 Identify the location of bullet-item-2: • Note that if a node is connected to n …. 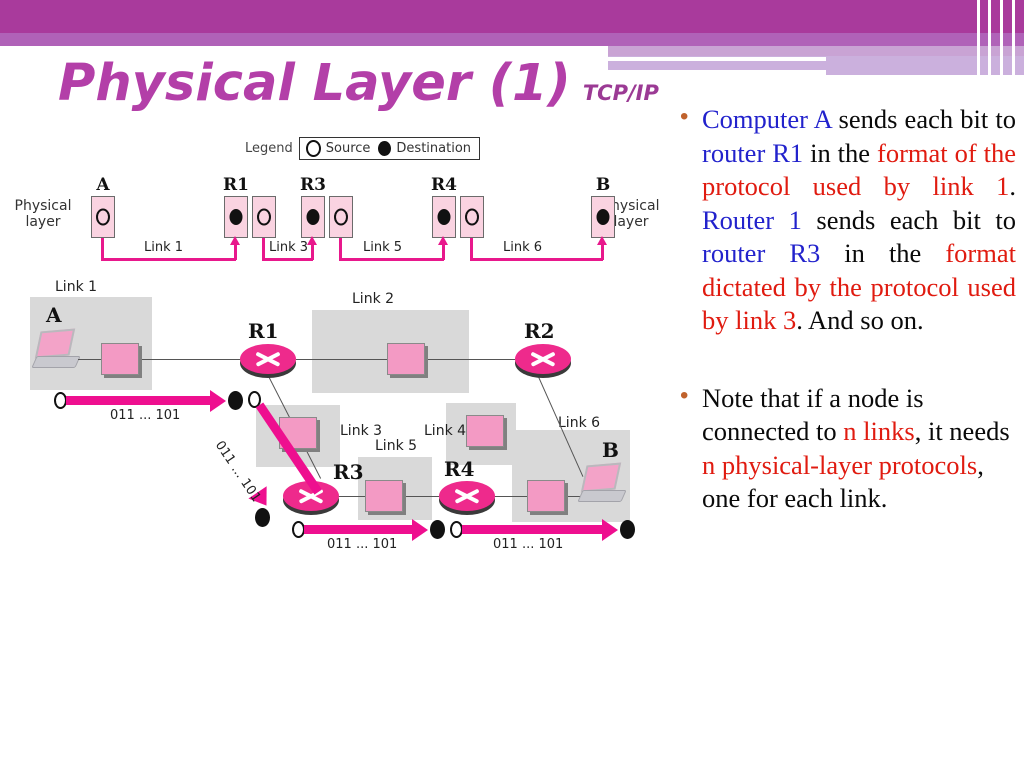
(846, 449).